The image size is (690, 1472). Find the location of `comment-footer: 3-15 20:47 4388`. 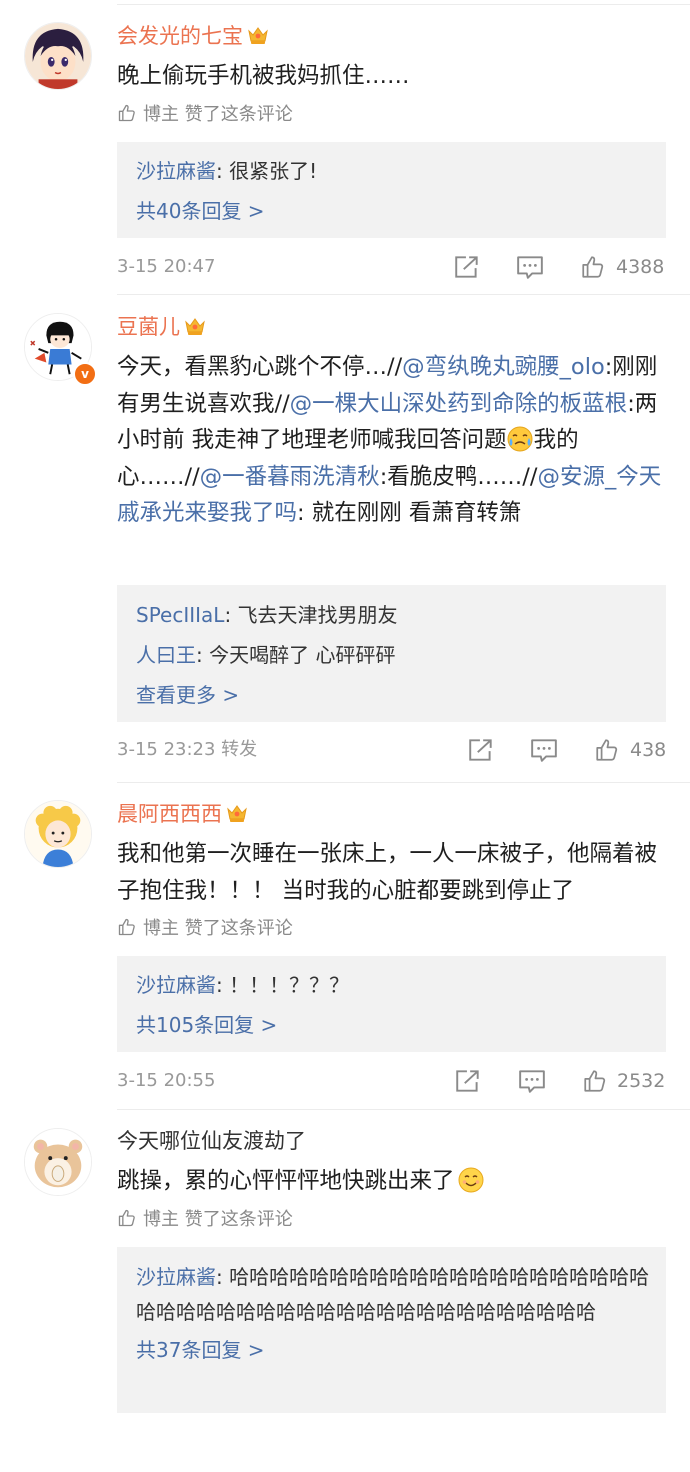

comment-footer: 3-15 20:47 4388 is located at coordinates (391, 267).